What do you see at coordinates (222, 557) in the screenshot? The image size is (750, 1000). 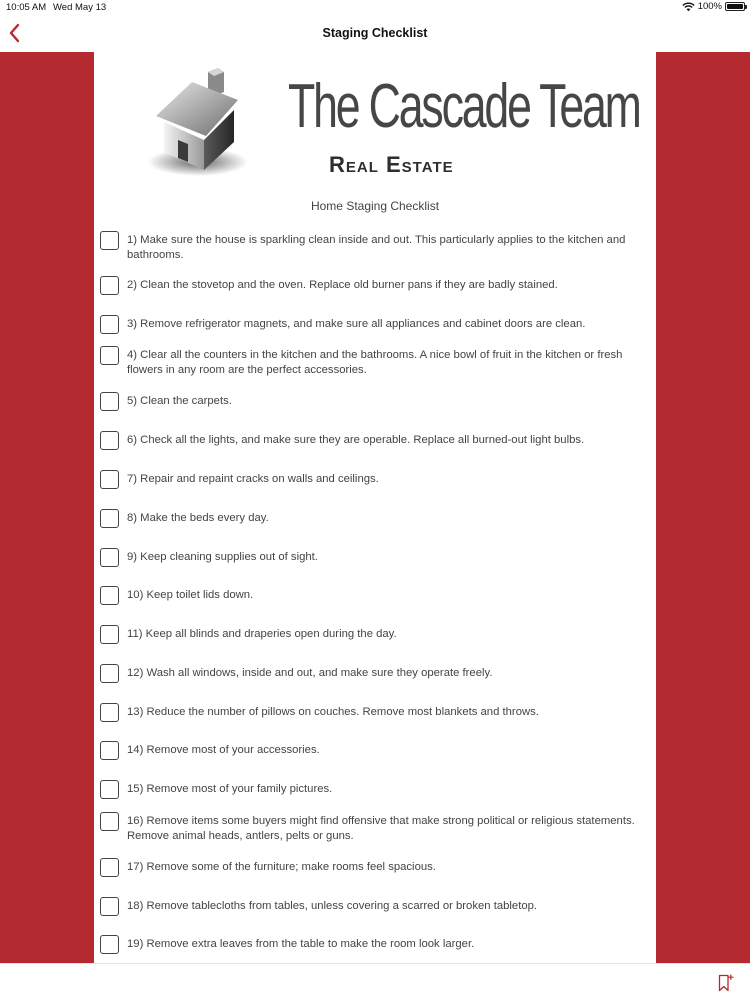 I see `checklist-item-text: 9) Keep cleaning supplies out of sight.` at bounding box center [222, 557].